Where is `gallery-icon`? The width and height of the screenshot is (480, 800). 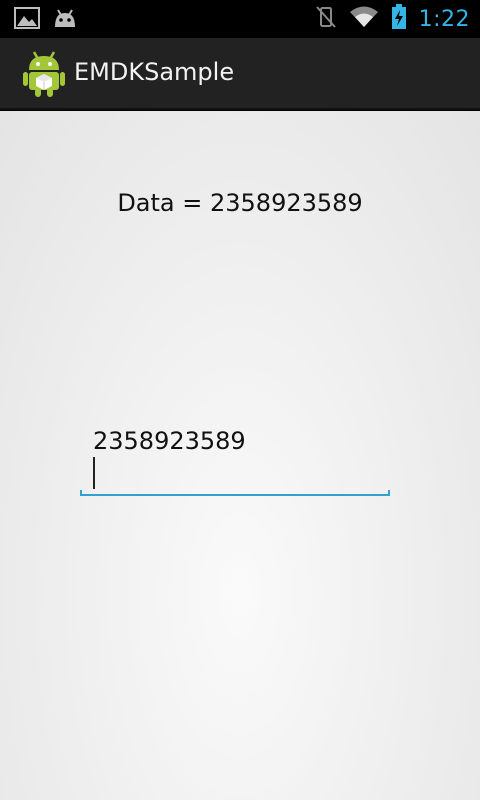
gallery-icon is located at coordinates (27, 20).